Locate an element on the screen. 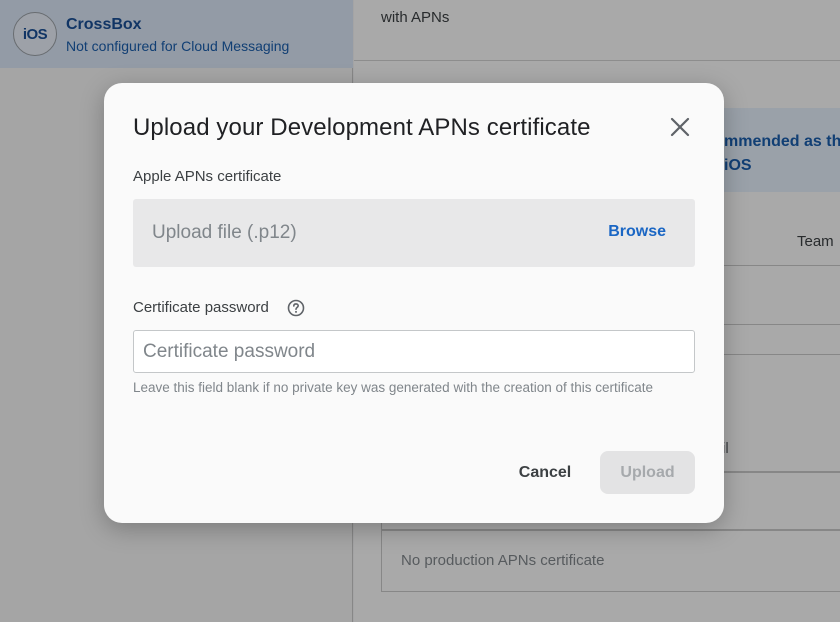 Image resolution: width=840 pixels, height=622 pixels. file-upload-field: Upload file (.p12) Browse is located at coordinates (414, 233).